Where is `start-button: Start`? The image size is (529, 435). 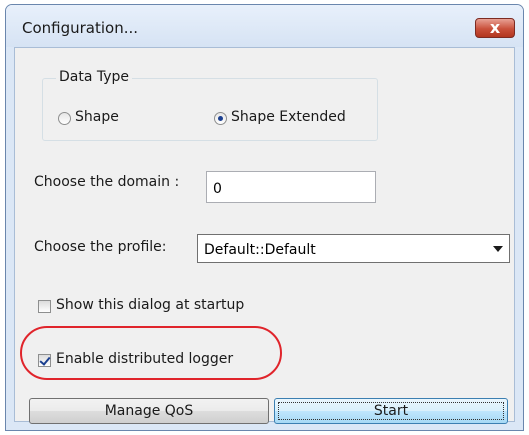 start-button: Start is located at coordinates (391, 411).